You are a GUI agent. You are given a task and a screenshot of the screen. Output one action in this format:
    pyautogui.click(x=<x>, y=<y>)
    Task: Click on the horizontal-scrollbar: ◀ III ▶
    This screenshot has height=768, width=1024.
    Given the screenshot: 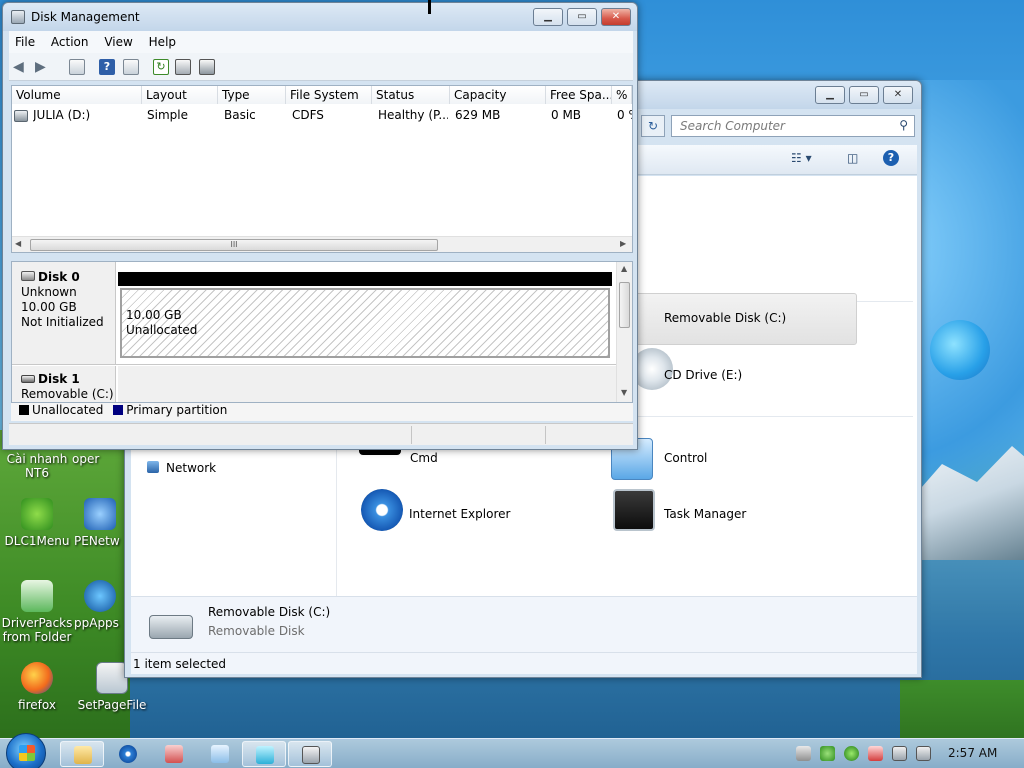 What is the action you would take?
    pyautogui.click(x=322, y=244)
    